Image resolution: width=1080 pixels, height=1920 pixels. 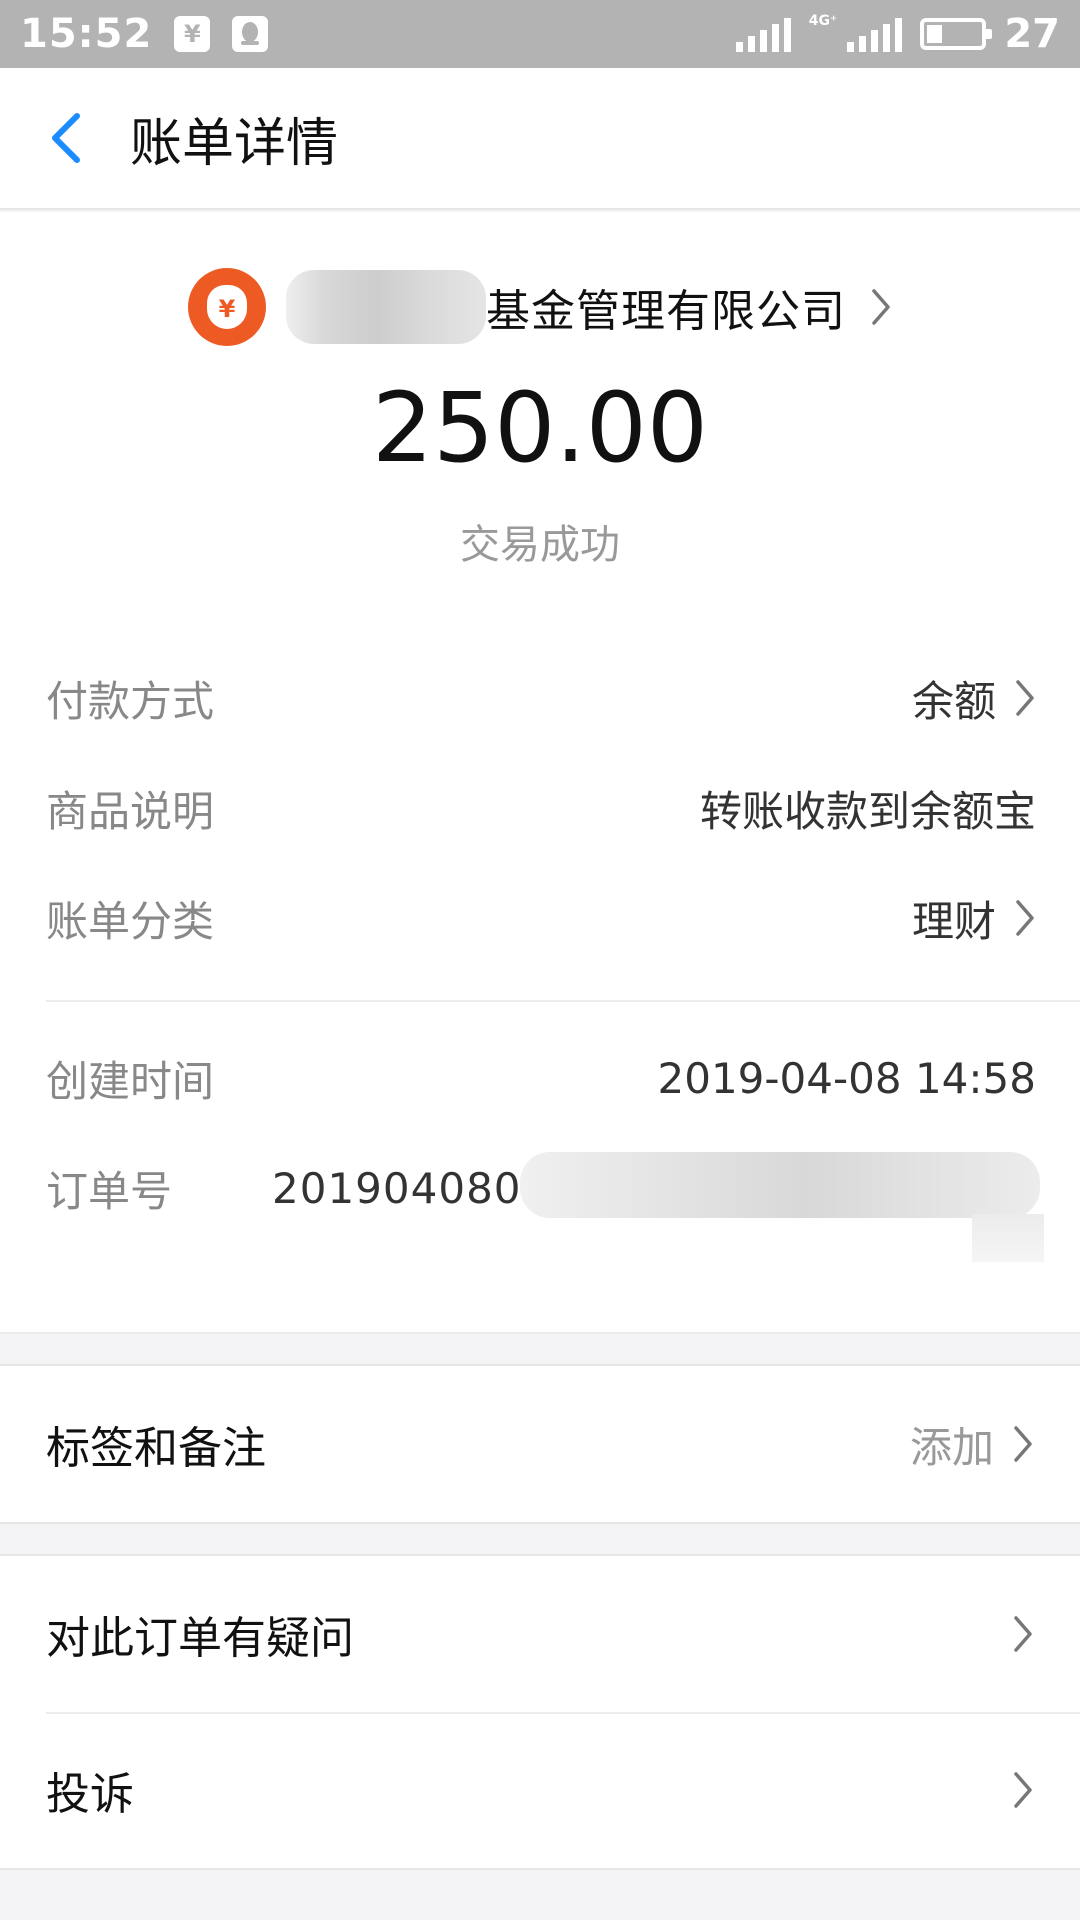 I want to click on status-right: 4G⁺ 27, so click(x=897, y=34).